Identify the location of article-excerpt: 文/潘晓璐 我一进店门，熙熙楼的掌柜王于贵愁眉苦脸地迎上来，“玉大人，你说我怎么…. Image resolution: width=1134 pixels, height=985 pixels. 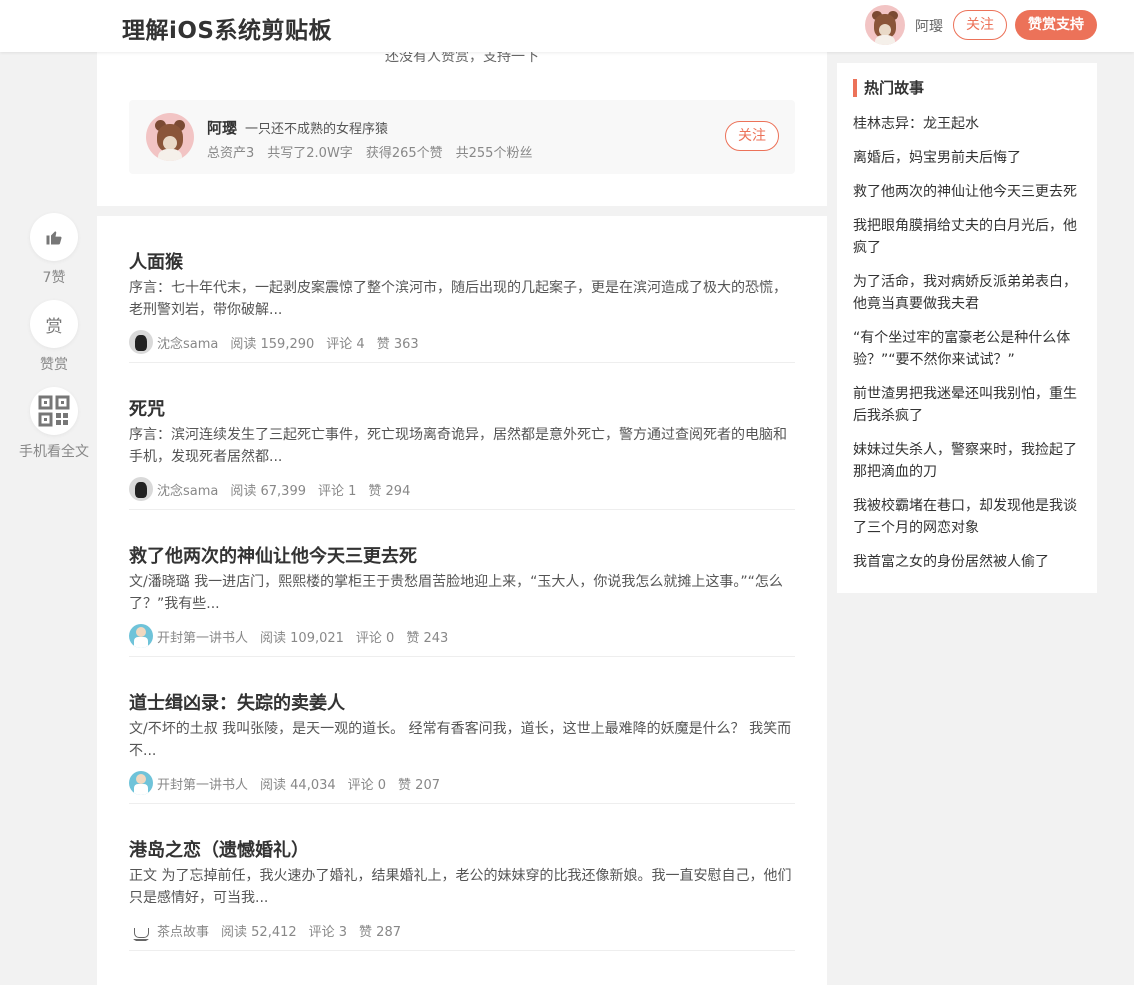
(456, 593).